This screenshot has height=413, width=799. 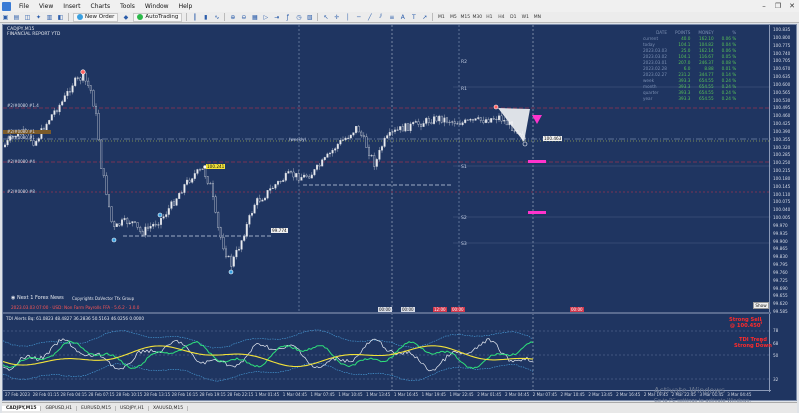 What do you see at coordinates (477, 17) in the screenshot?
I see `timeframe-m30: M30` at bounding box center [477, 17].